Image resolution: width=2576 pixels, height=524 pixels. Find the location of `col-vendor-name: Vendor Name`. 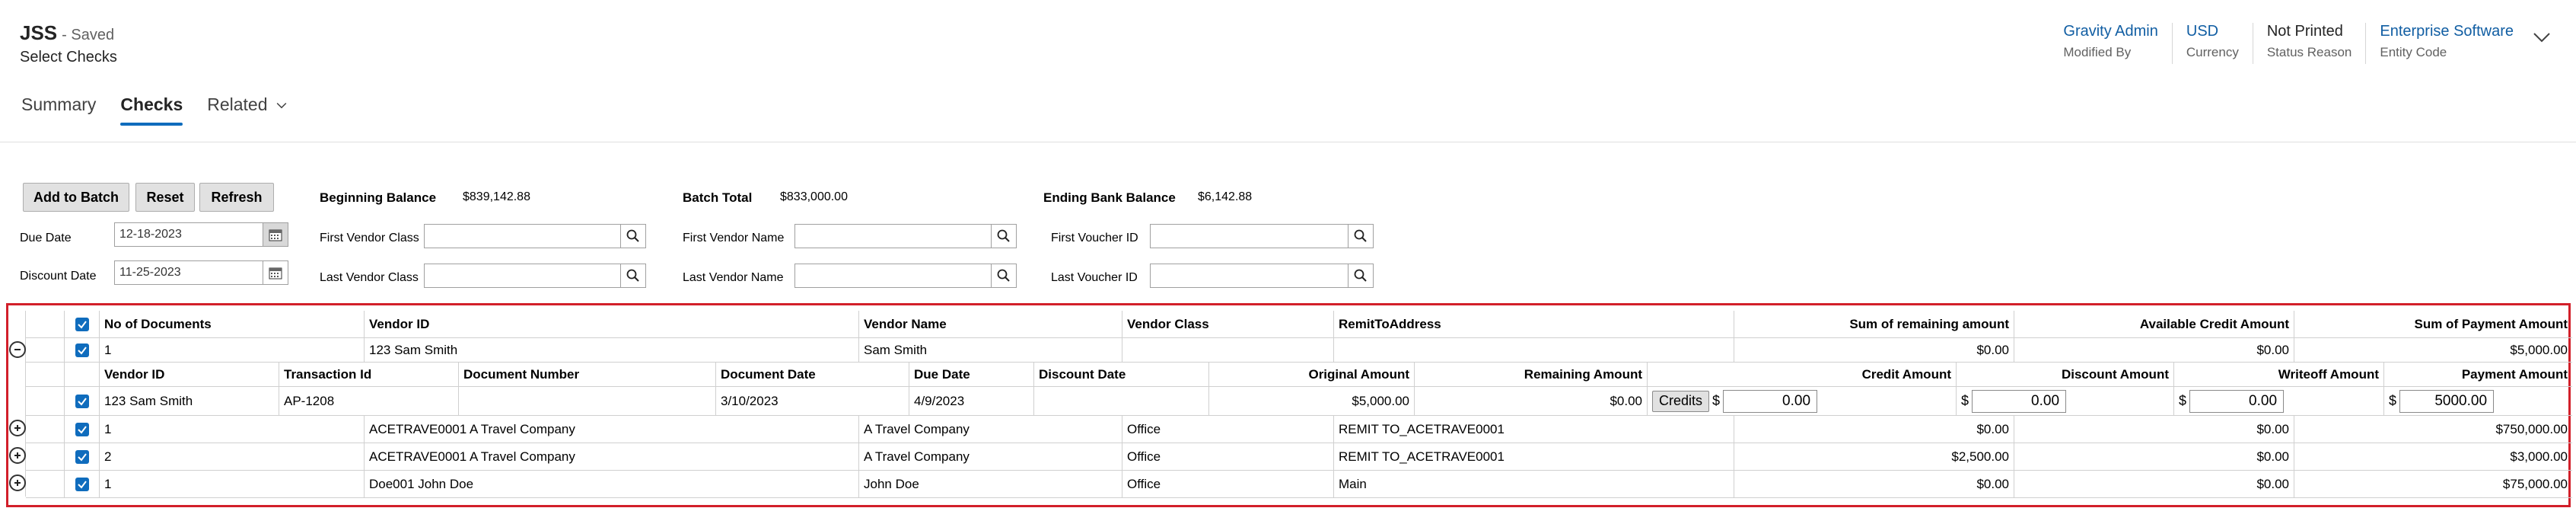

col-vendor-name: Vendor Name is located at coordinates (990, 324).